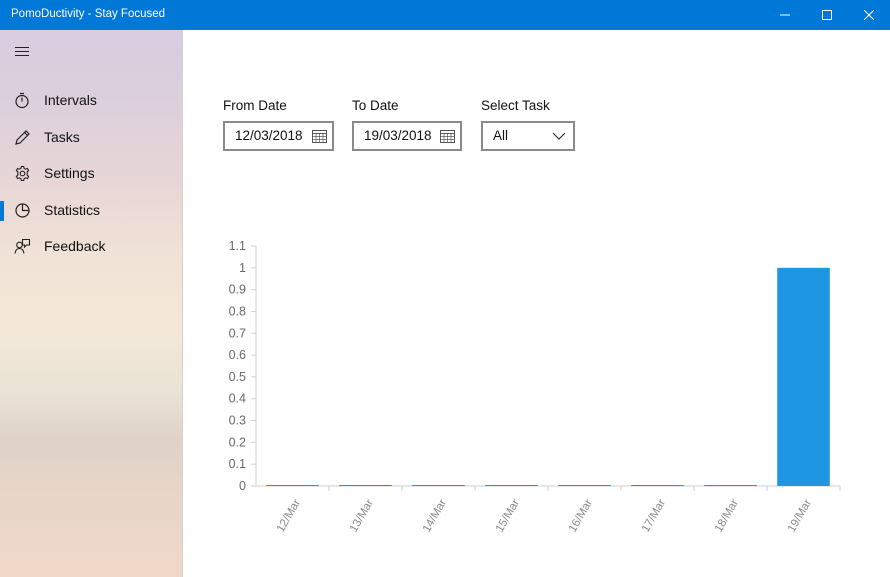  I want to click on sidebar-item-label: Feedback, so click(75, 246).